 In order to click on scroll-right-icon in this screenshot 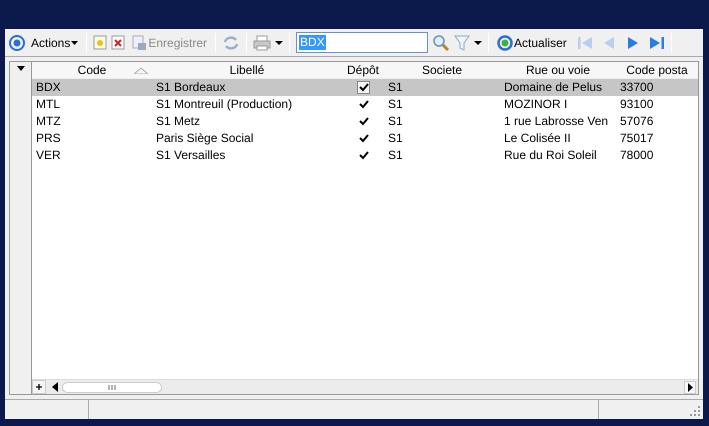, I will do `click(690, 387)`.